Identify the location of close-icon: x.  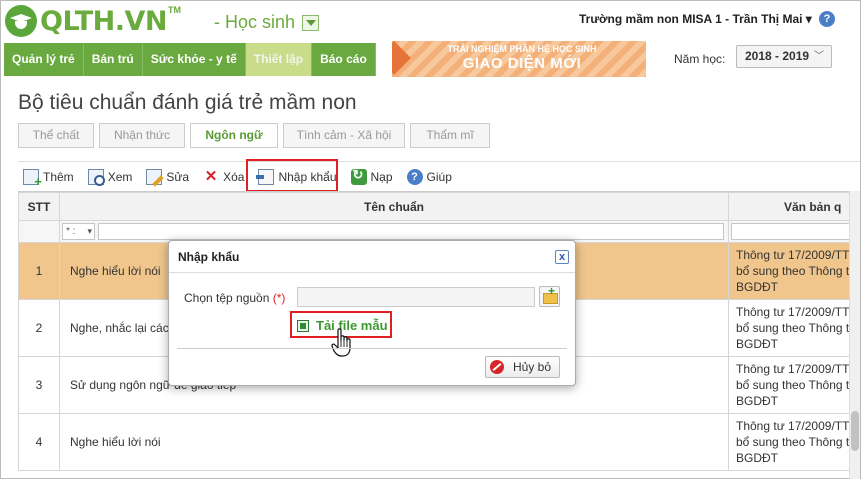
(562, 257).